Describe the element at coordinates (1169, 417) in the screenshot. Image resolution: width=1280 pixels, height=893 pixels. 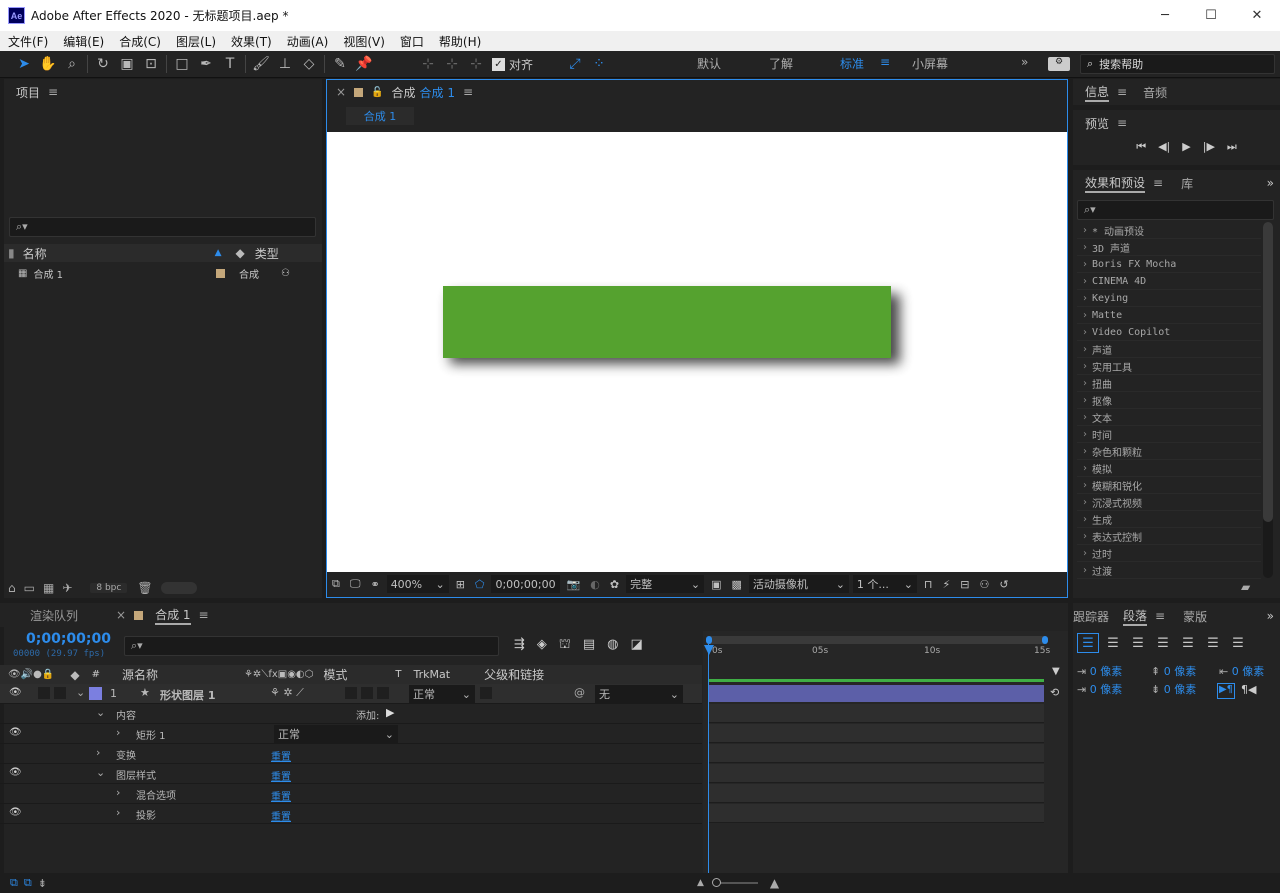
I see `effect-category: › 文本` at that location.